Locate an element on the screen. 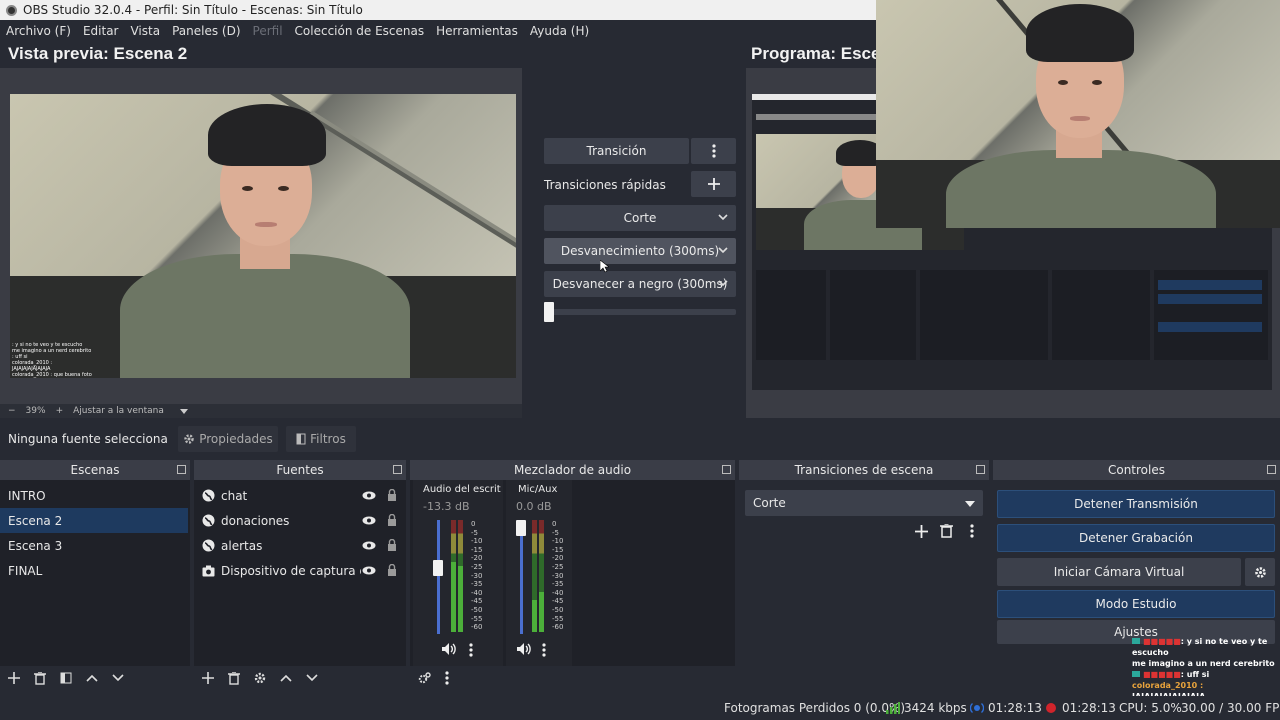 The width and height of the screenshot is (1280, 720). filter-icon is located at coordinates (301, 439).